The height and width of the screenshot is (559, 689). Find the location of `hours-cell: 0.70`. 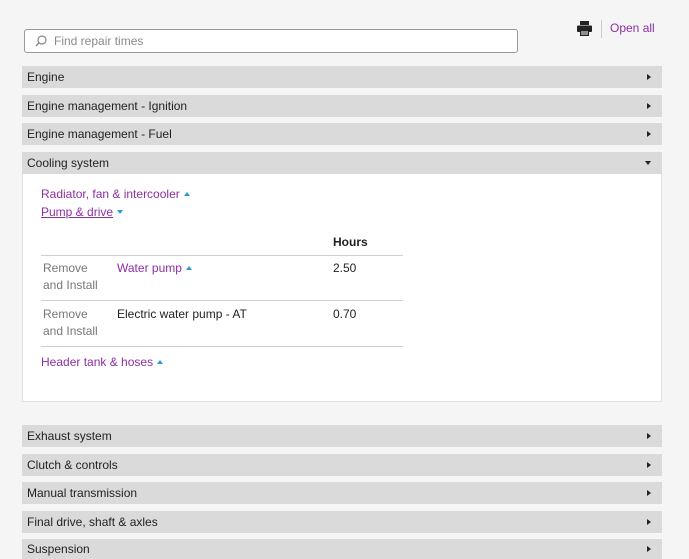

hours-cell: 0.70 is located at coordinates (345, 314).